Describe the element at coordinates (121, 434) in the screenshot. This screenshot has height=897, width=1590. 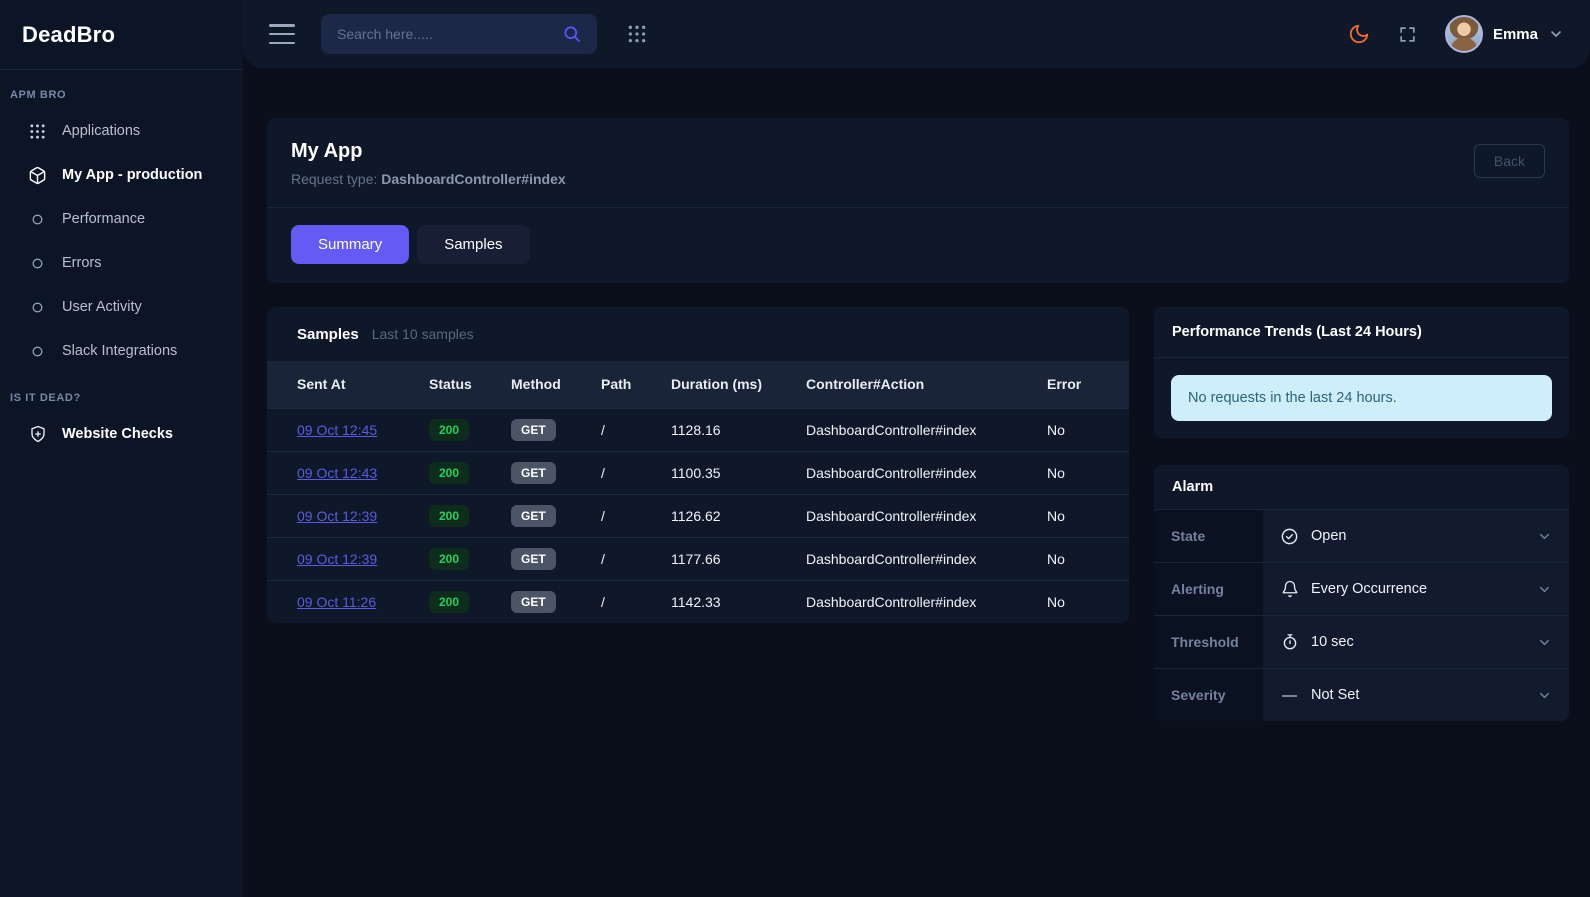
I see `sidebar-item-website-checks: Website Checks` at that location.